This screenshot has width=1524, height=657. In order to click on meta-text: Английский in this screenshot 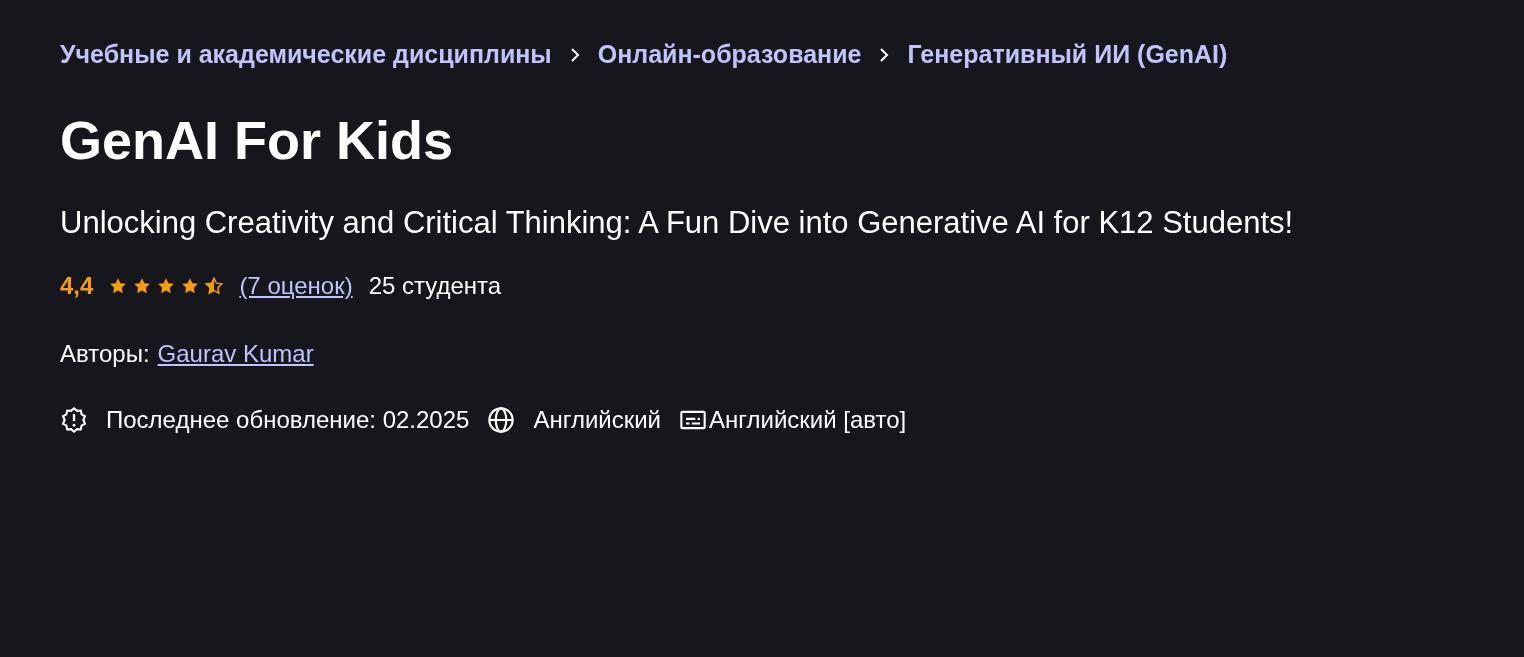, I will do `click(597, 420)`.